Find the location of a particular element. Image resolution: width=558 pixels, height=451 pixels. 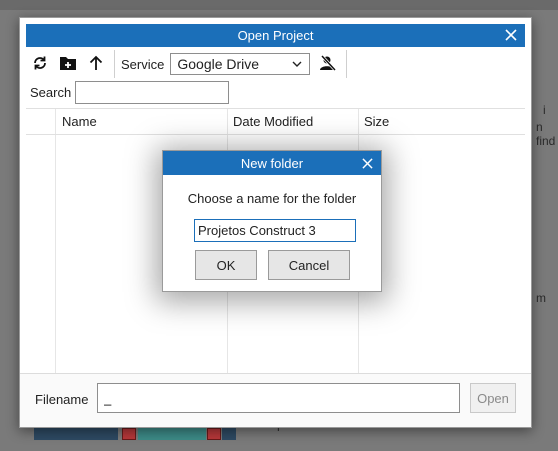

background-text: n find is located at coordinates (546, 134).